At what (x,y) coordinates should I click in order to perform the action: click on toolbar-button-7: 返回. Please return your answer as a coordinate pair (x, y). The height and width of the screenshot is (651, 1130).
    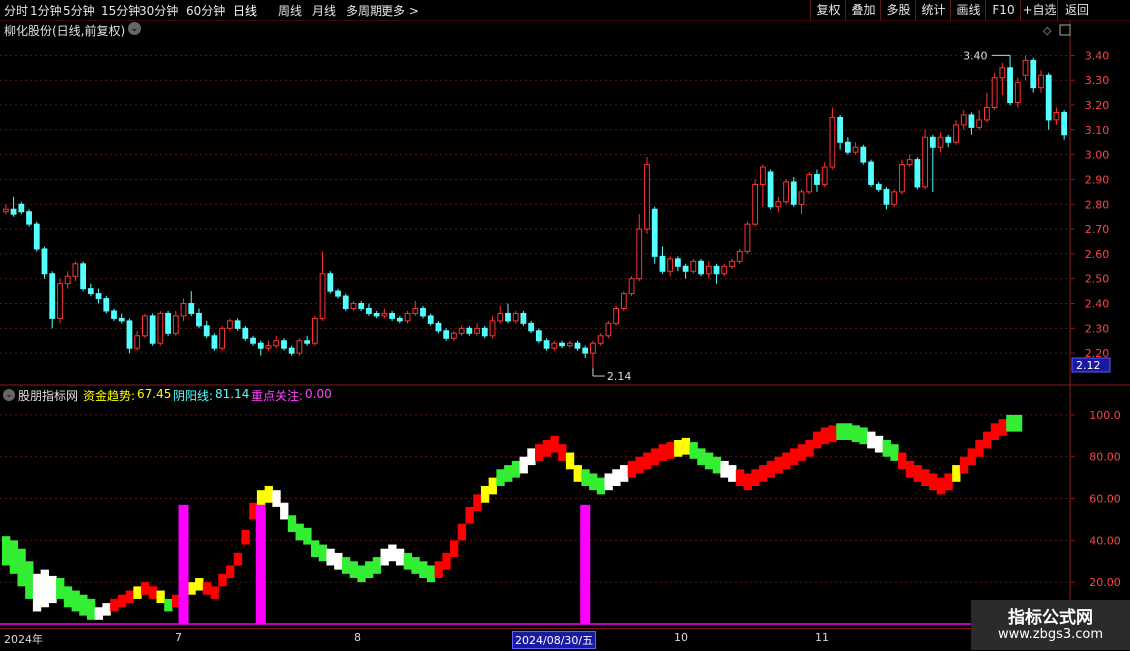
    Looking at the image, I should click on (1076, 10).